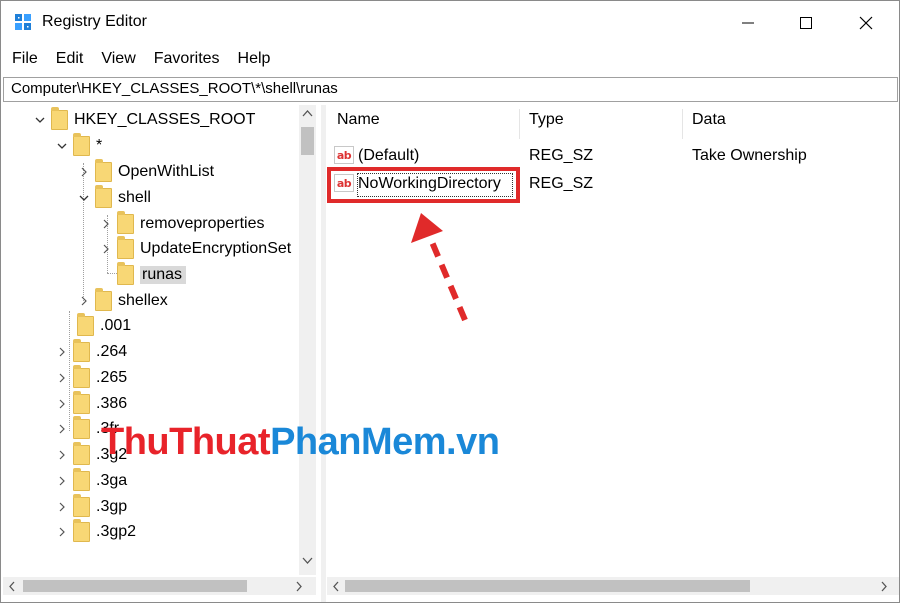  What do you see at coordinates (112, 351) in the screenshot?
I see `tree-item-label: .264` at bounding box center [112, 351].